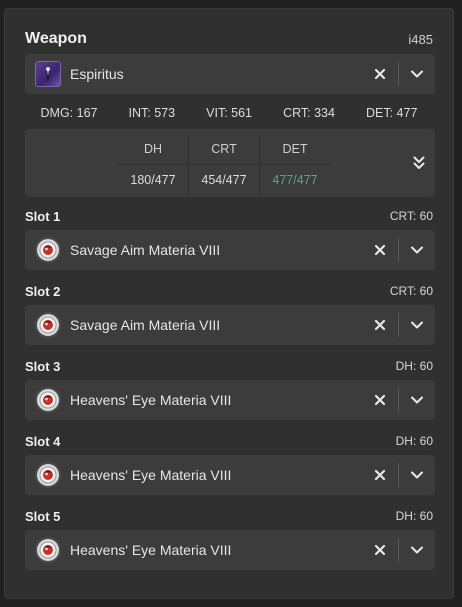 Image resolution: width=462 pixels, height=607 pixels. I want to click on panel-title: Weapon, so click(56, 38).